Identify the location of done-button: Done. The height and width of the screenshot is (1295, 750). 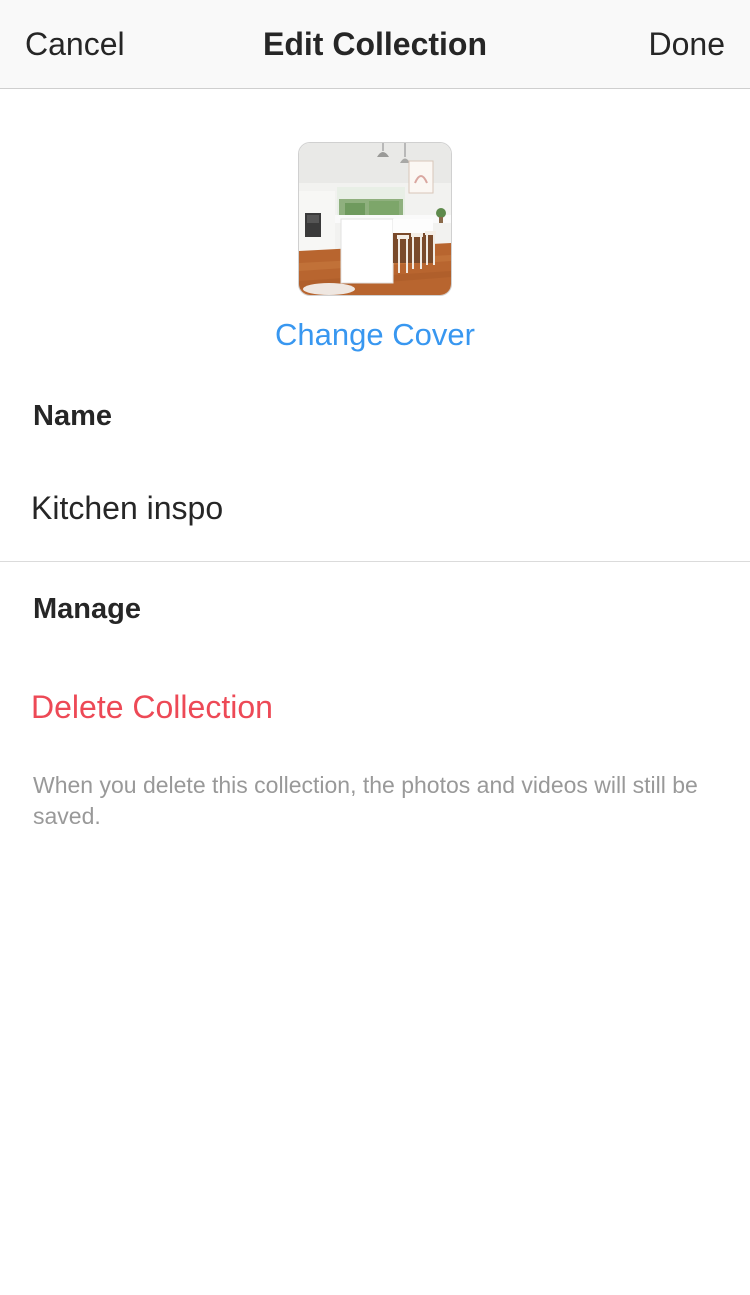
(687, 44).